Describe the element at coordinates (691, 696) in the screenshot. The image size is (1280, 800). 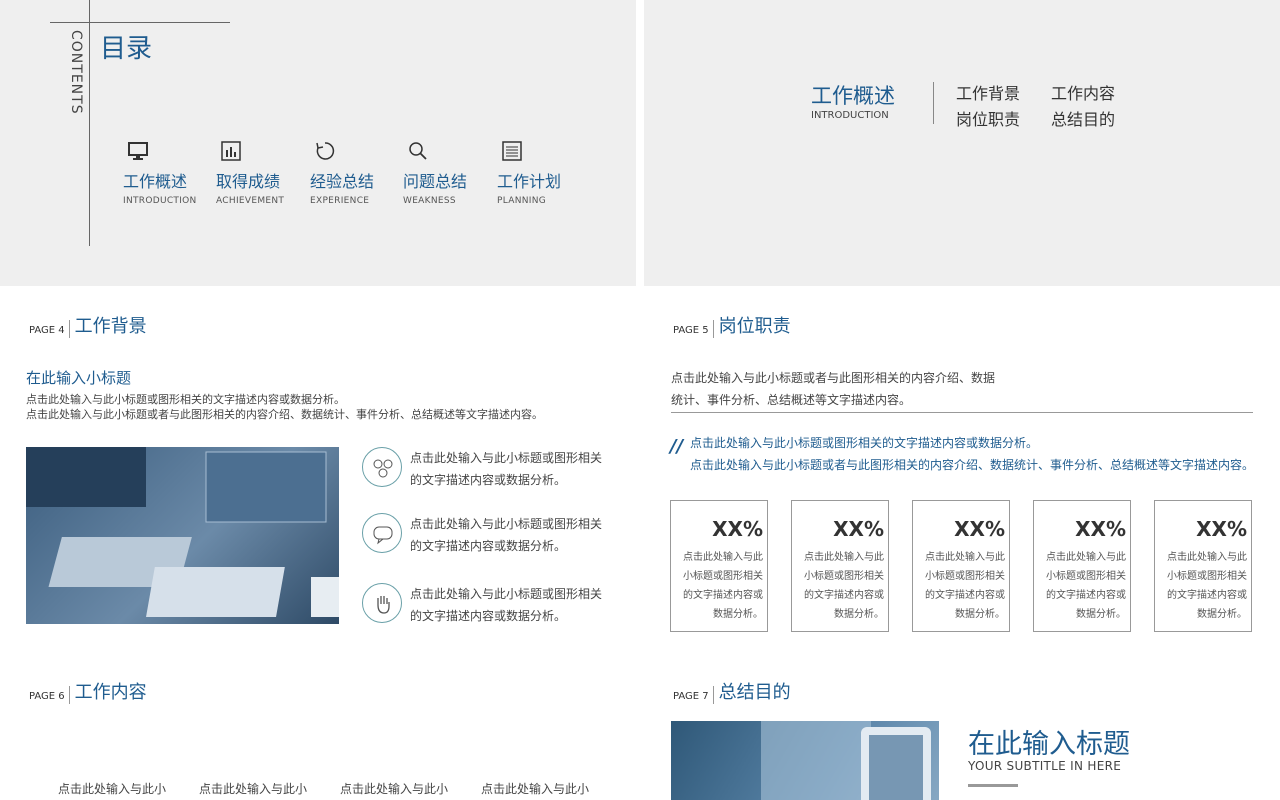
I see `page-number: PAGE 7` at that location.